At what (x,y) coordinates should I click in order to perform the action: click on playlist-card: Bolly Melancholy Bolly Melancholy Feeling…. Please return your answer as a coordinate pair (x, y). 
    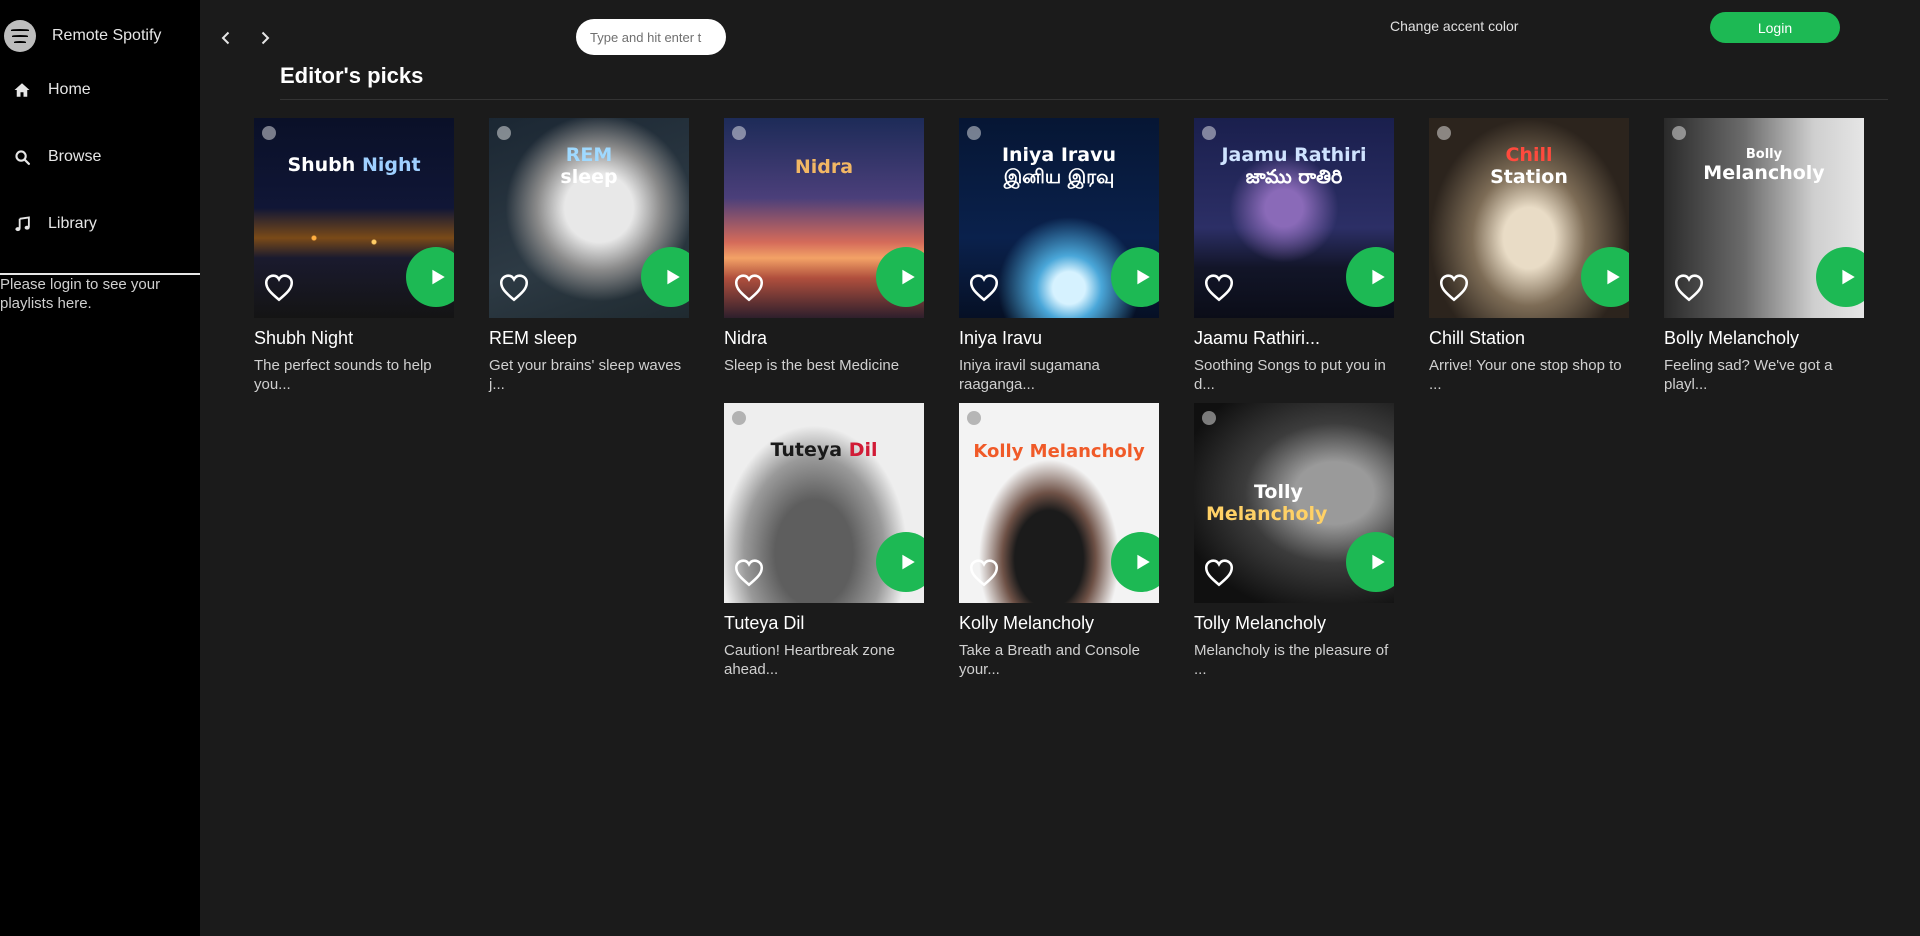
    Looking at the image, I should click on (1764, 259).